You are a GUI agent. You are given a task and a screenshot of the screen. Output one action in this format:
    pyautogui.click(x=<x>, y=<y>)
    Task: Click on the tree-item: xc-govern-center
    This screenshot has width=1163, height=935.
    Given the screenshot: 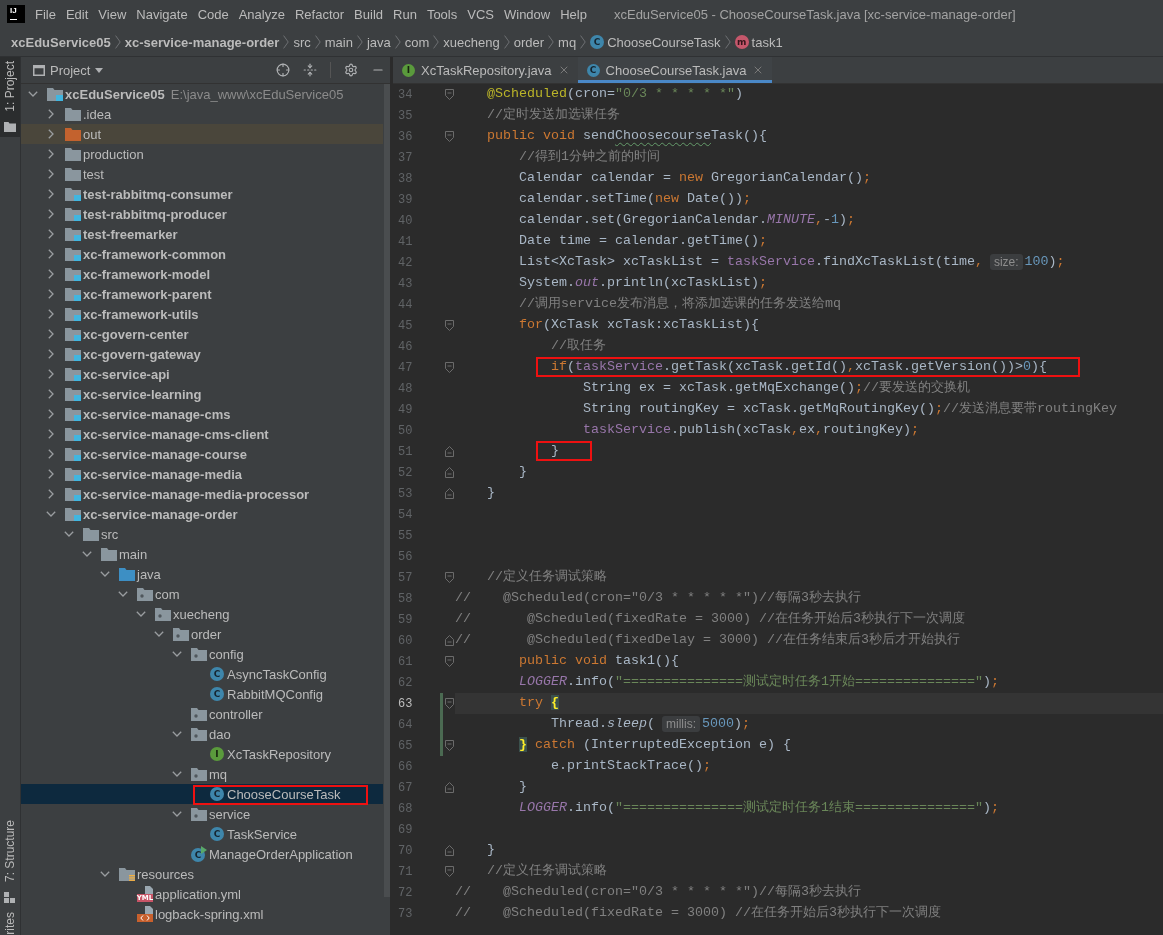 What is the action you would take?
    pyautogui.click(x=136, y=334)
    